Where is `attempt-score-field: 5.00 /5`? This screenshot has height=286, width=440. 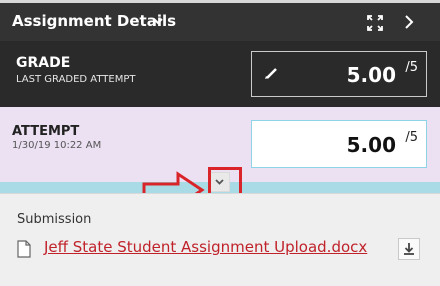 attempt-score-field: 5.00 /5 is located at coordinates (339, 144).